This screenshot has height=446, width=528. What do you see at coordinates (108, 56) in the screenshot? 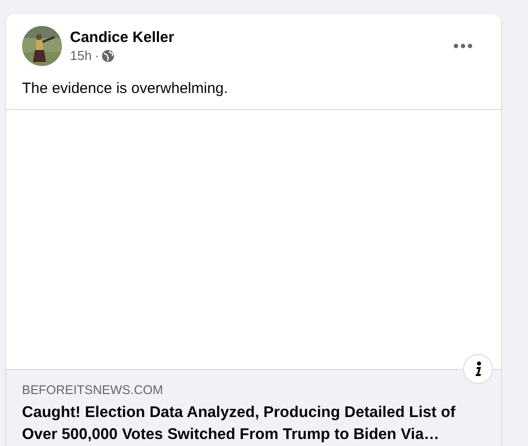
I see `globe-icon` at bounding box center [108, 56].